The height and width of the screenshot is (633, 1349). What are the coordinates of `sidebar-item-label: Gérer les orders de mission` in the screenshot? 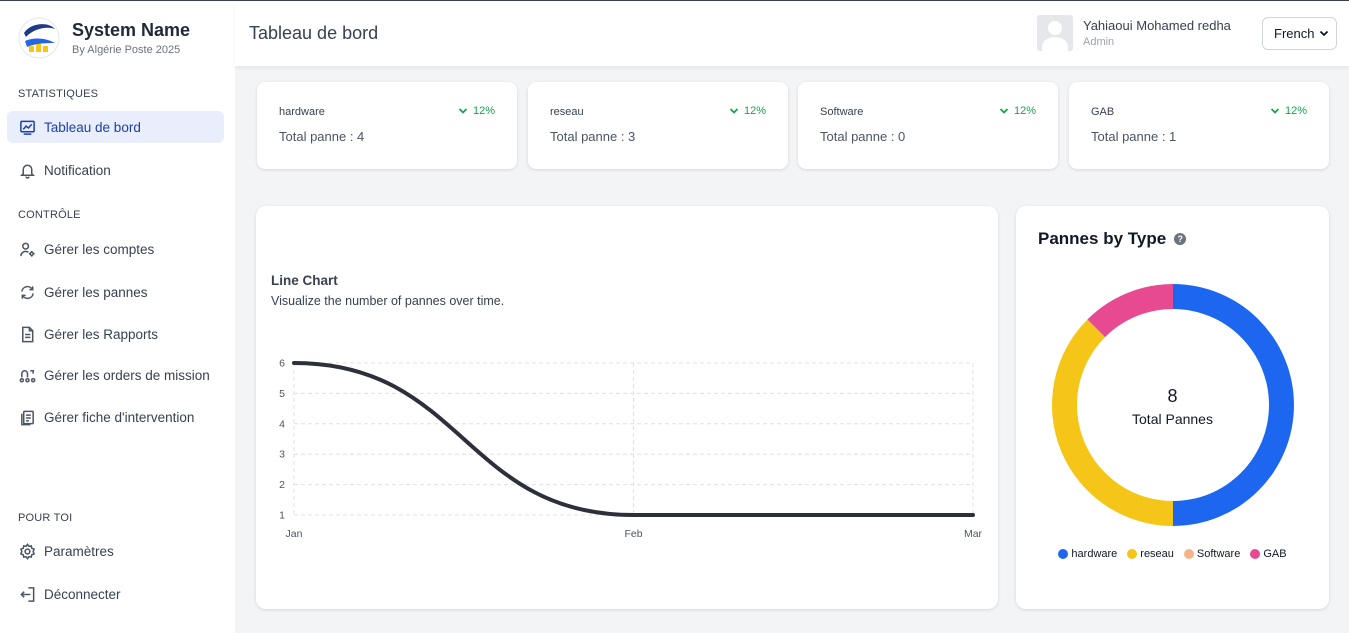 It's located at (127, 375).